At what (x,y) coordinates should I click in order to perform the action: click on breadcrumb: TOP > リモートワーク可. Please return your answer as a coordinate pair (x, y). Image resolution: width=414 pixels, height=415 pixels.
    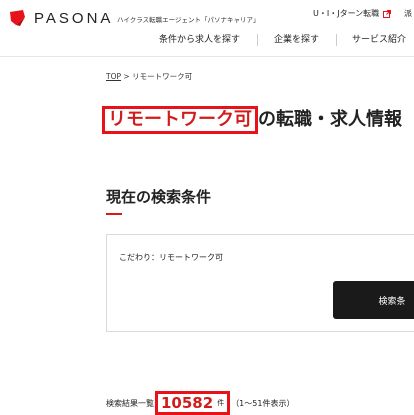
    Looking at the image, I should click on (149, 76).